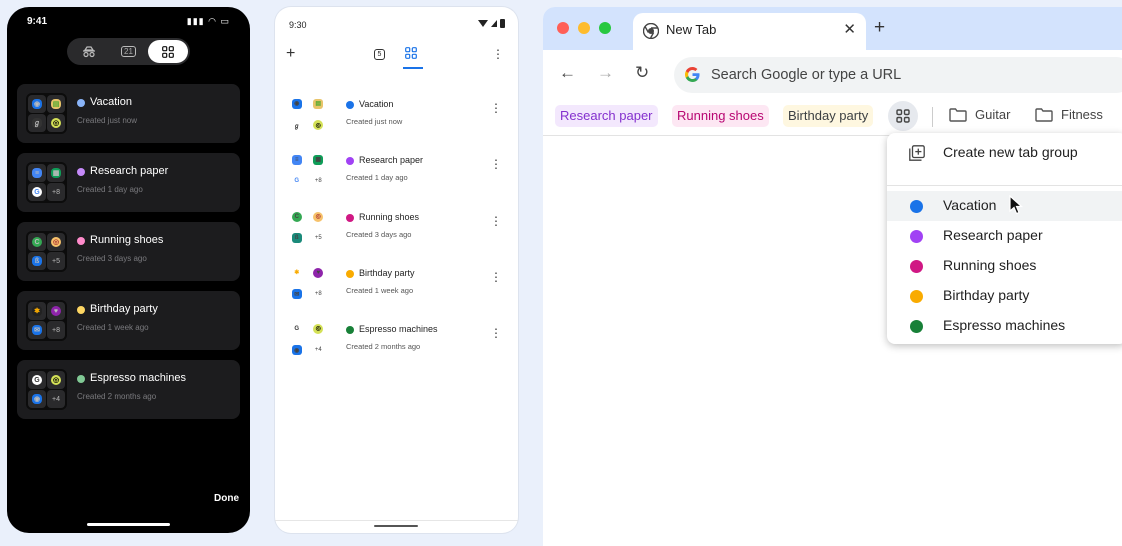 The image size is (1122, 546). Describe the element at coordinates (605, 28) in the screenshot. I see `maximize-window-button` at that location.